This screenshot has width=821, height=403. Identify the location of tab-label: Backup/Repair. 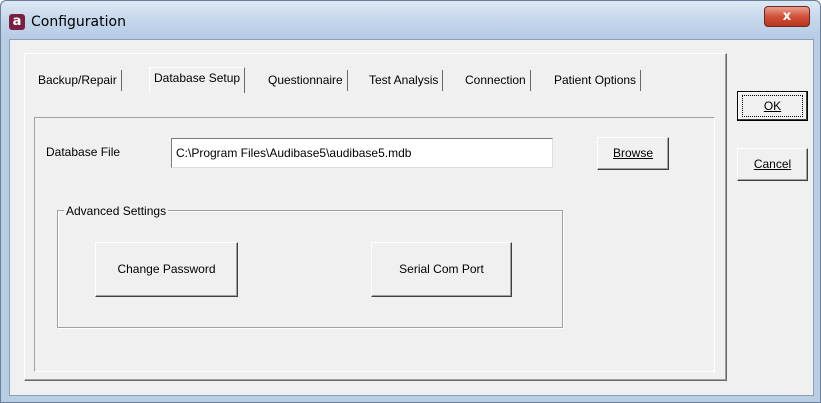
(77, 80).